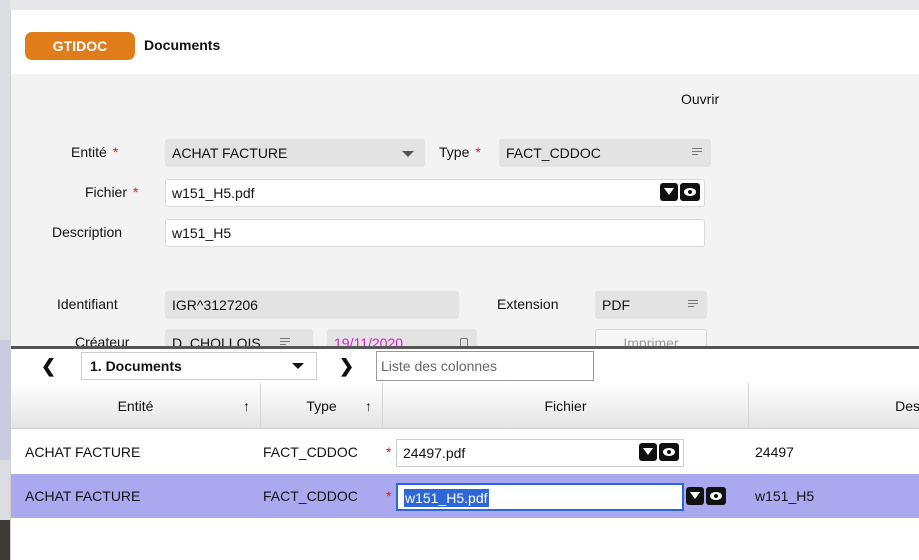 Image resolution: width=919 pixels, height=560 pixels. What do you see at coordinates (346, 366) in the screenshot?
I see `chevron-right-icon: ❯` at bounding box center [346, 366].